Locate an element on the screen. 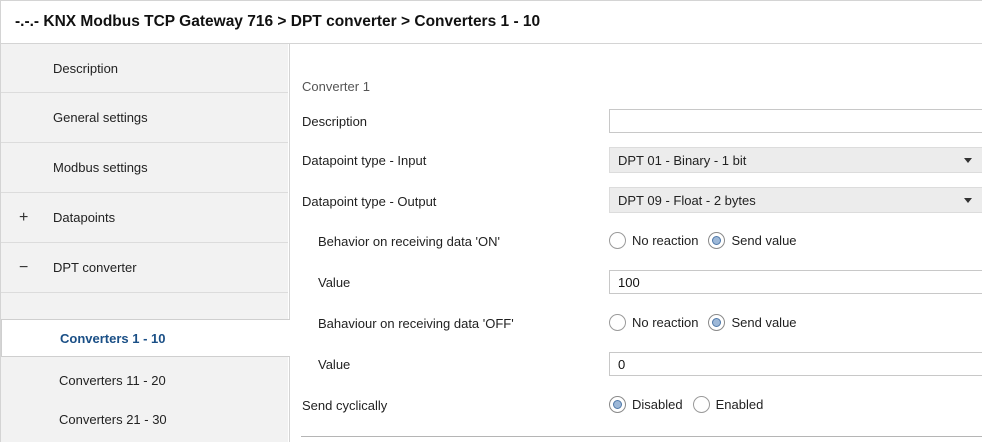 Image resolution: width=982 pixels, height=442 pixels. on-send-value-option: Send value is located at coordinates (752, 240).